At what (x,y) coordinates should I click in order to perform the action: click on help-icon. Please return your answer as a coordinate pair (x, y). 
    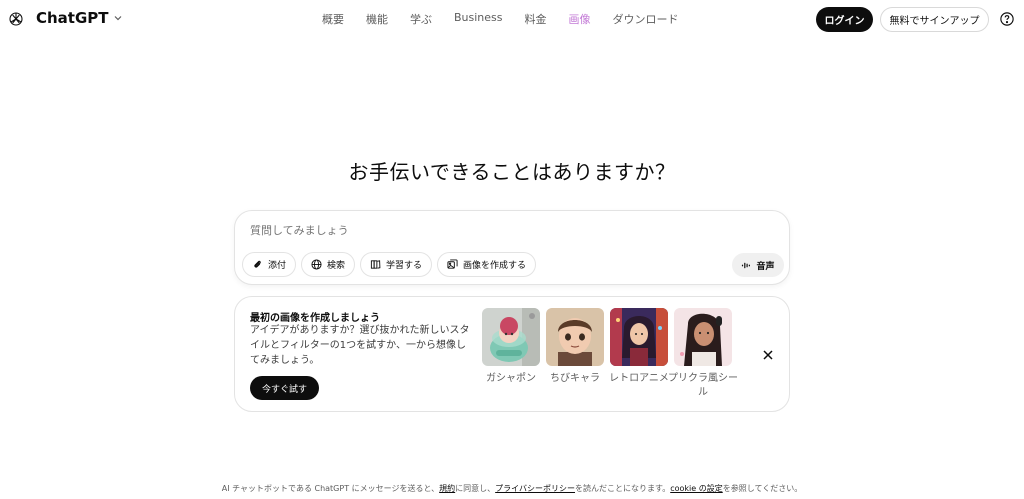
    Looking at the image, I should click on (1007, 19).